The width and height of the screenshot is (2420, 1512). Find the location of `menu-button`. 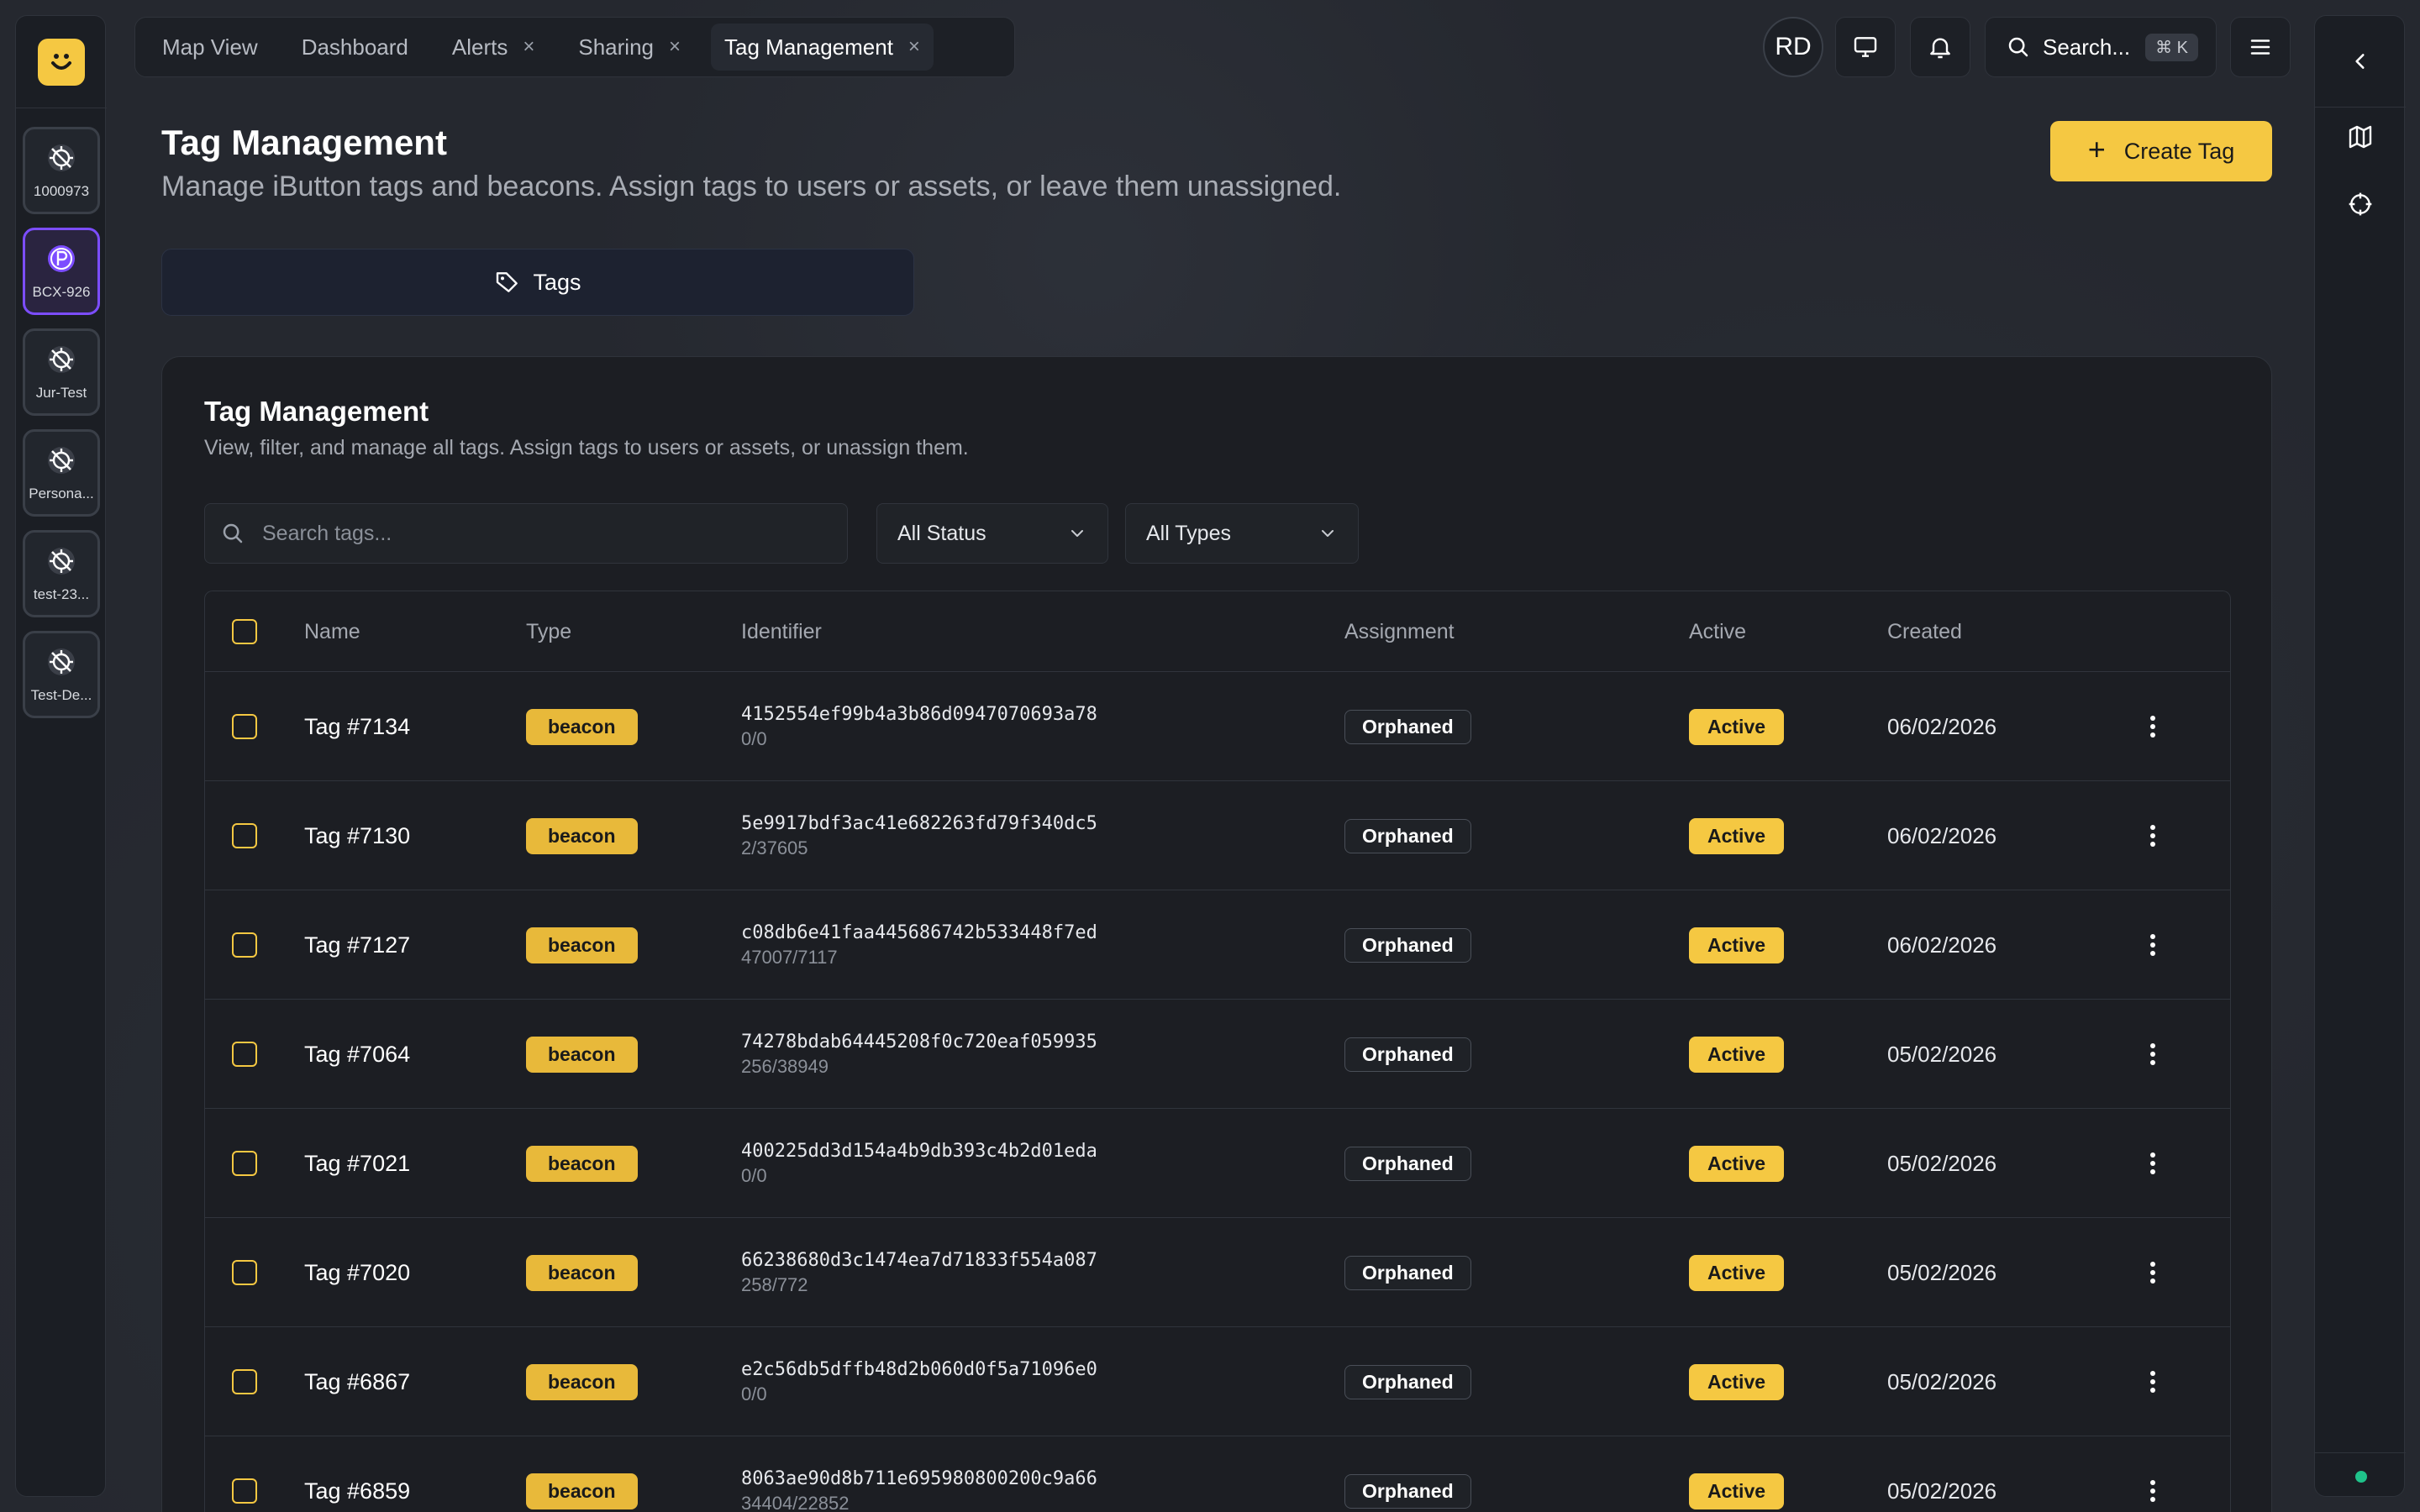

menu-button is located at coordinates (2261, 47).